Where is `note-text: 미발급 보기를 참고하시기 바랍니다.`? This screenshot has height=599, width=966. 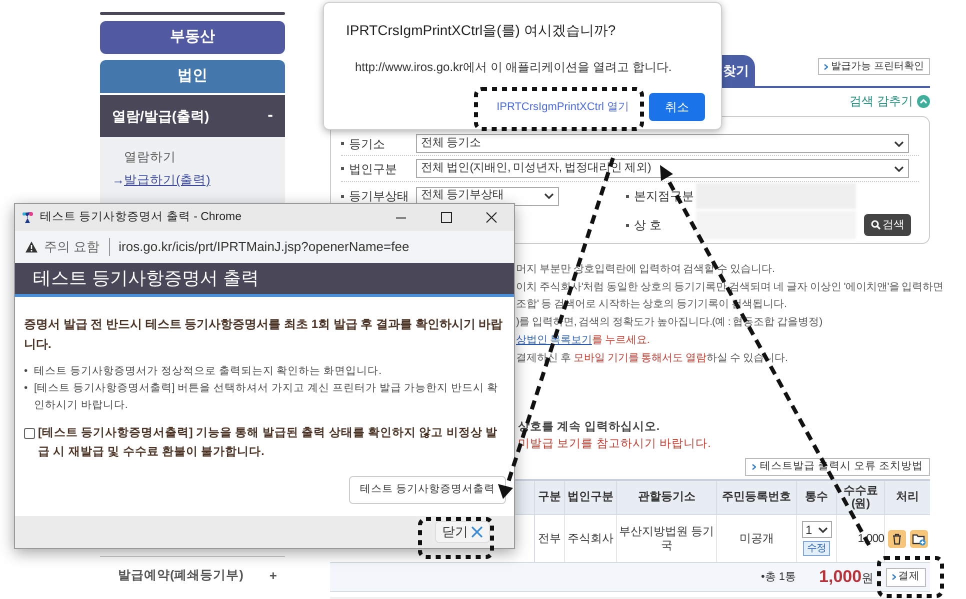 note-text: 미발급 보기를 참고하시기 바랍니다. is located at coordinates (615, 444).